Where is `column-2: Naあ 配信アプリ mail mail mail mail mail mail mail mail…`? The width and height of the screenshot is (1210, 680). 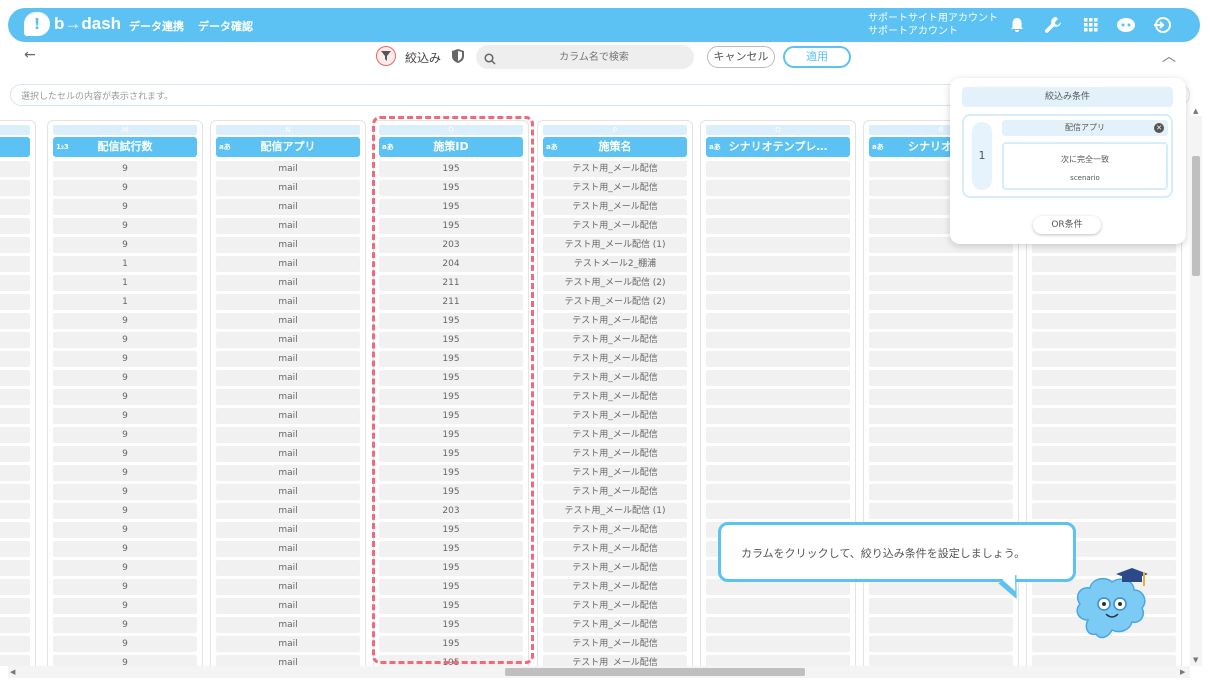 column-2: Naあ 配信アプリ mail mail mail mail mail mail mail mail… is located at coordinates (288, 393).